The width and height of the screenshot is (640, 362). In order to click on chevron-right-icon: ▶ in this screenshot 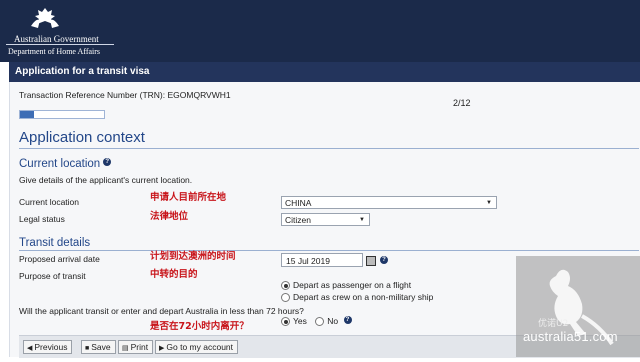, I will do `click(162, 348)`.